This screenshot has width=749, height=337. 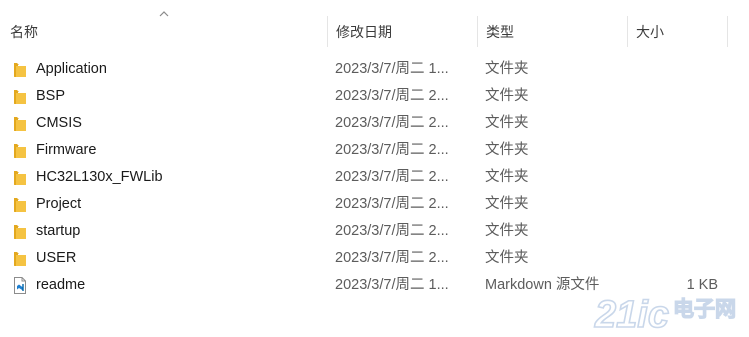 I want to click on file-name: USER, so click(x=56, y=258).